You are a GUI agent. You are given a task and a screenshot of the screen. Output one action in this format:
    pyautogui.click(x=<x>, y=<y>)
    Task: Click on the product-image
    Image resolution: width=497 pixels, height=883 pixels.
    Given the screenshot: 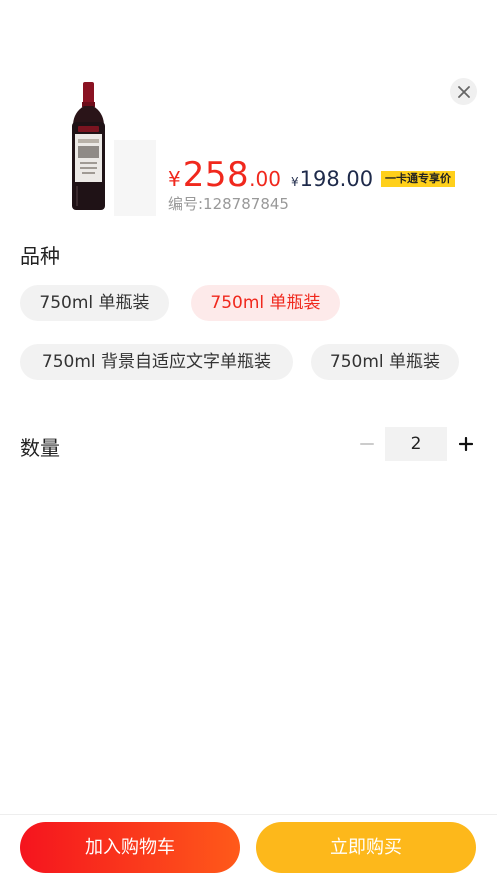 What is the action you would take?
    pyautogui.click(x=106, y=146)
    